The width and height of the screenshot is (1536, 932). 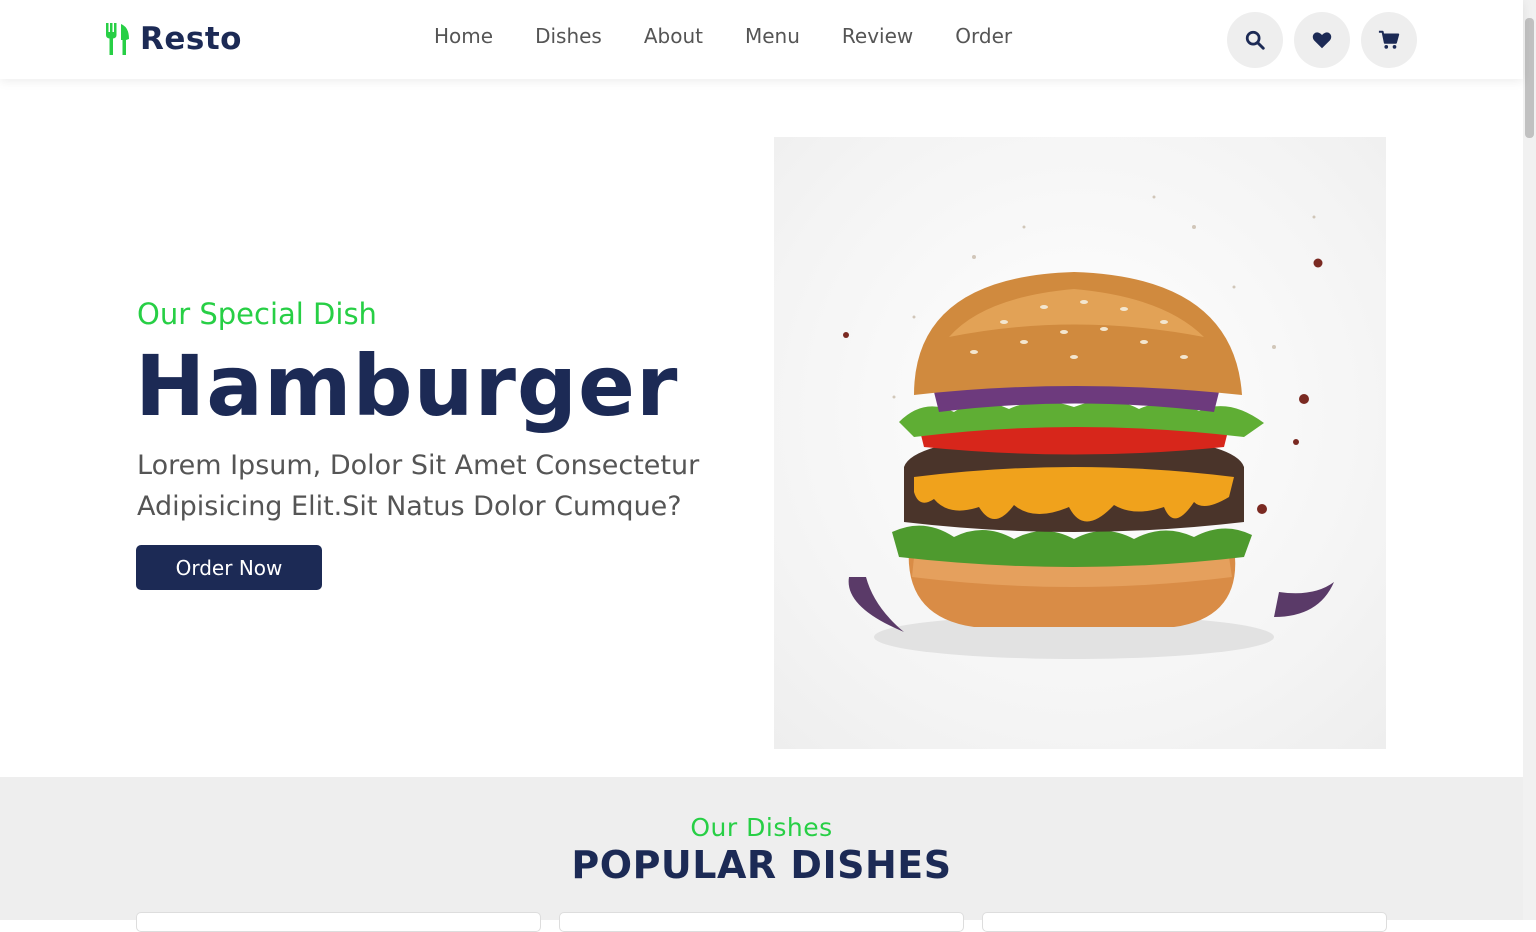 I want to click on nav-dishes: Dishes, so click(x=568, y=36).